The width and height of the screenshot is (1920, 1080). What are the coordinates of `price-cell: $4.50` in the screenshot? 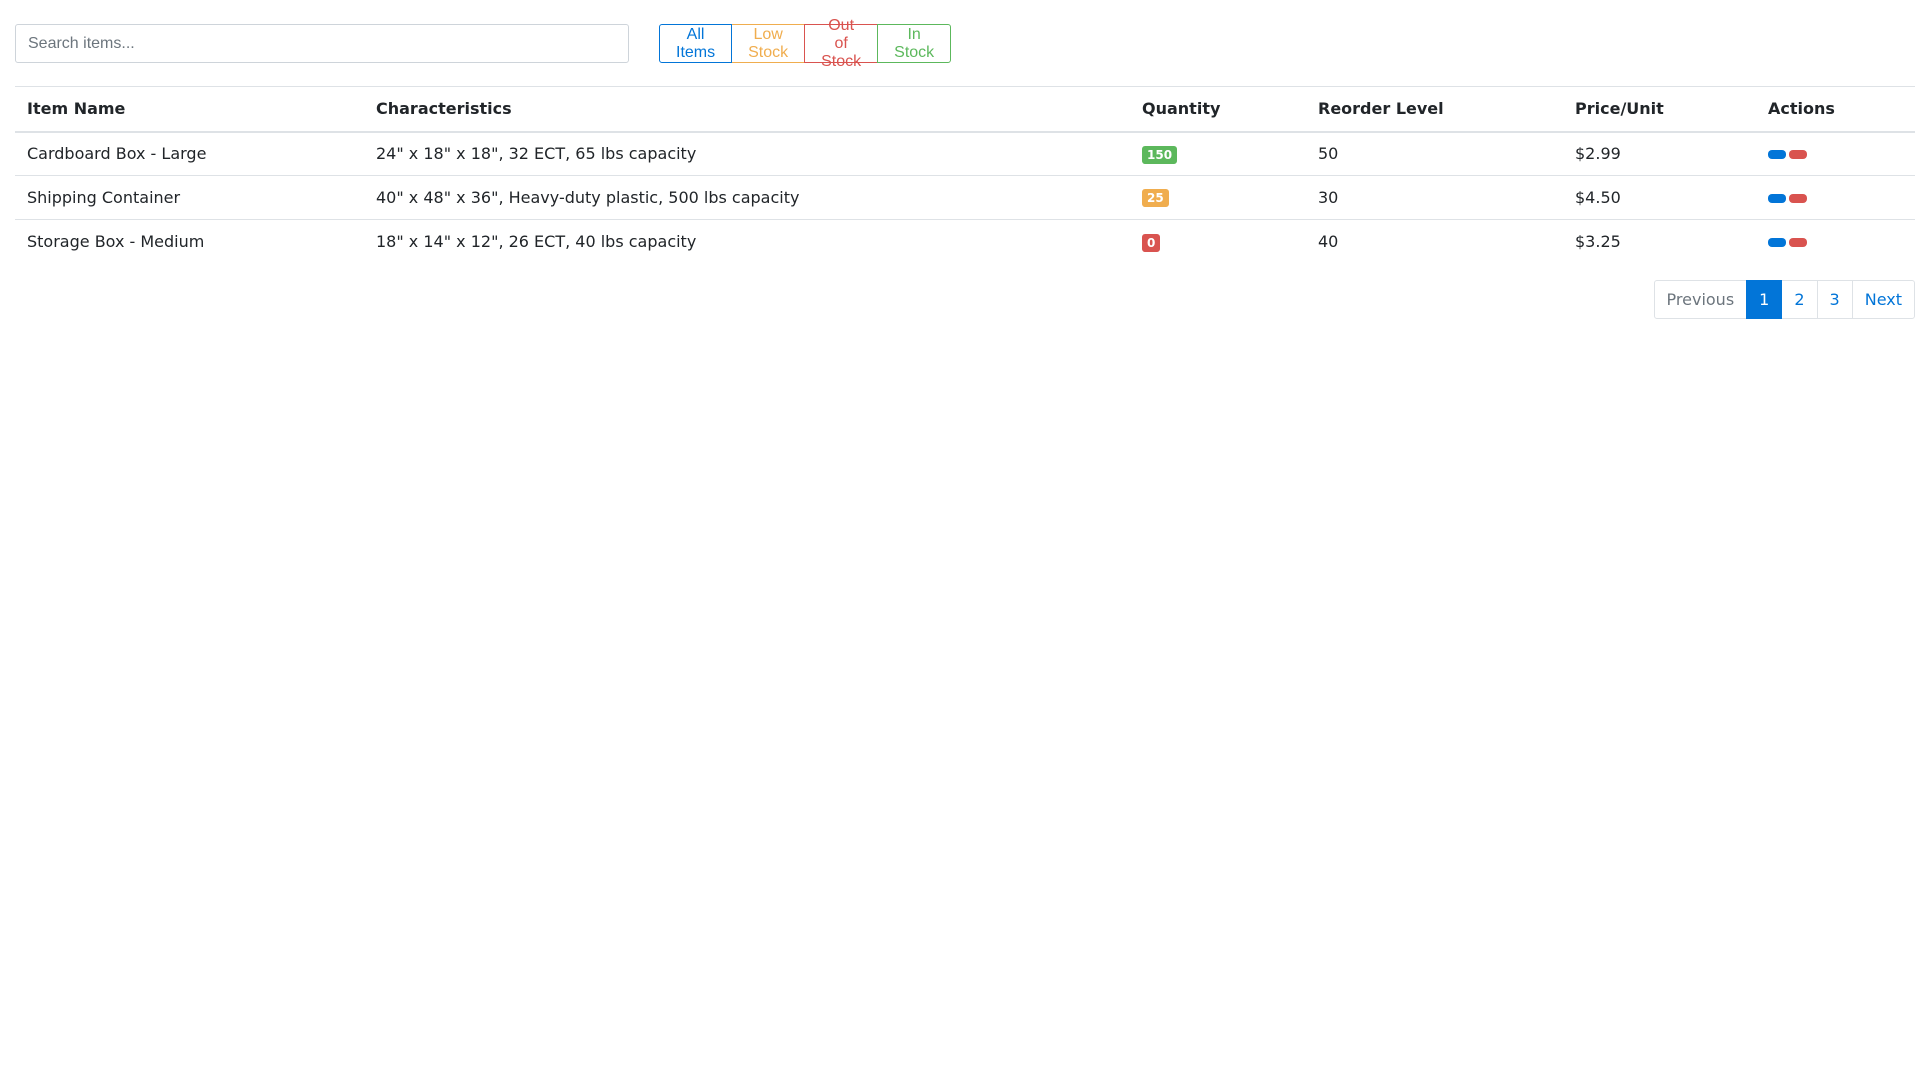 It's located at (1659, 197).